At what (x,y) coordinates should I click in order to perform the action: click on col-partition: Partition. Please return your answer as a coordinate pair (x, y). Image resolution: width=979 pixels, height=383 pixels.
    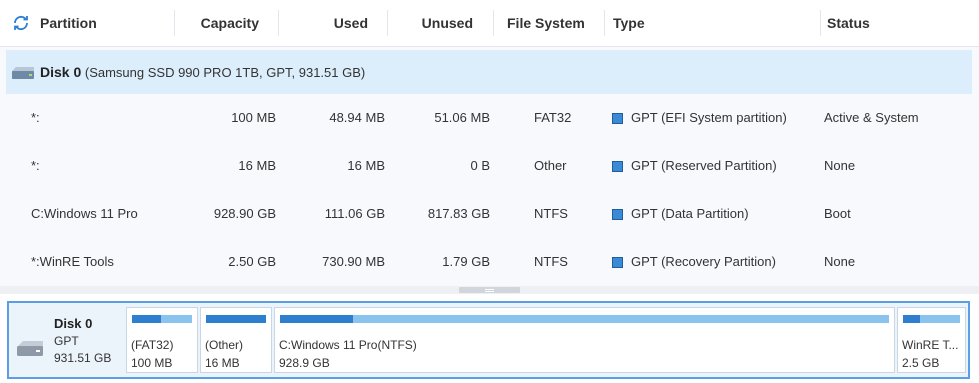
    Looking at the image, I should click on (68, 23).